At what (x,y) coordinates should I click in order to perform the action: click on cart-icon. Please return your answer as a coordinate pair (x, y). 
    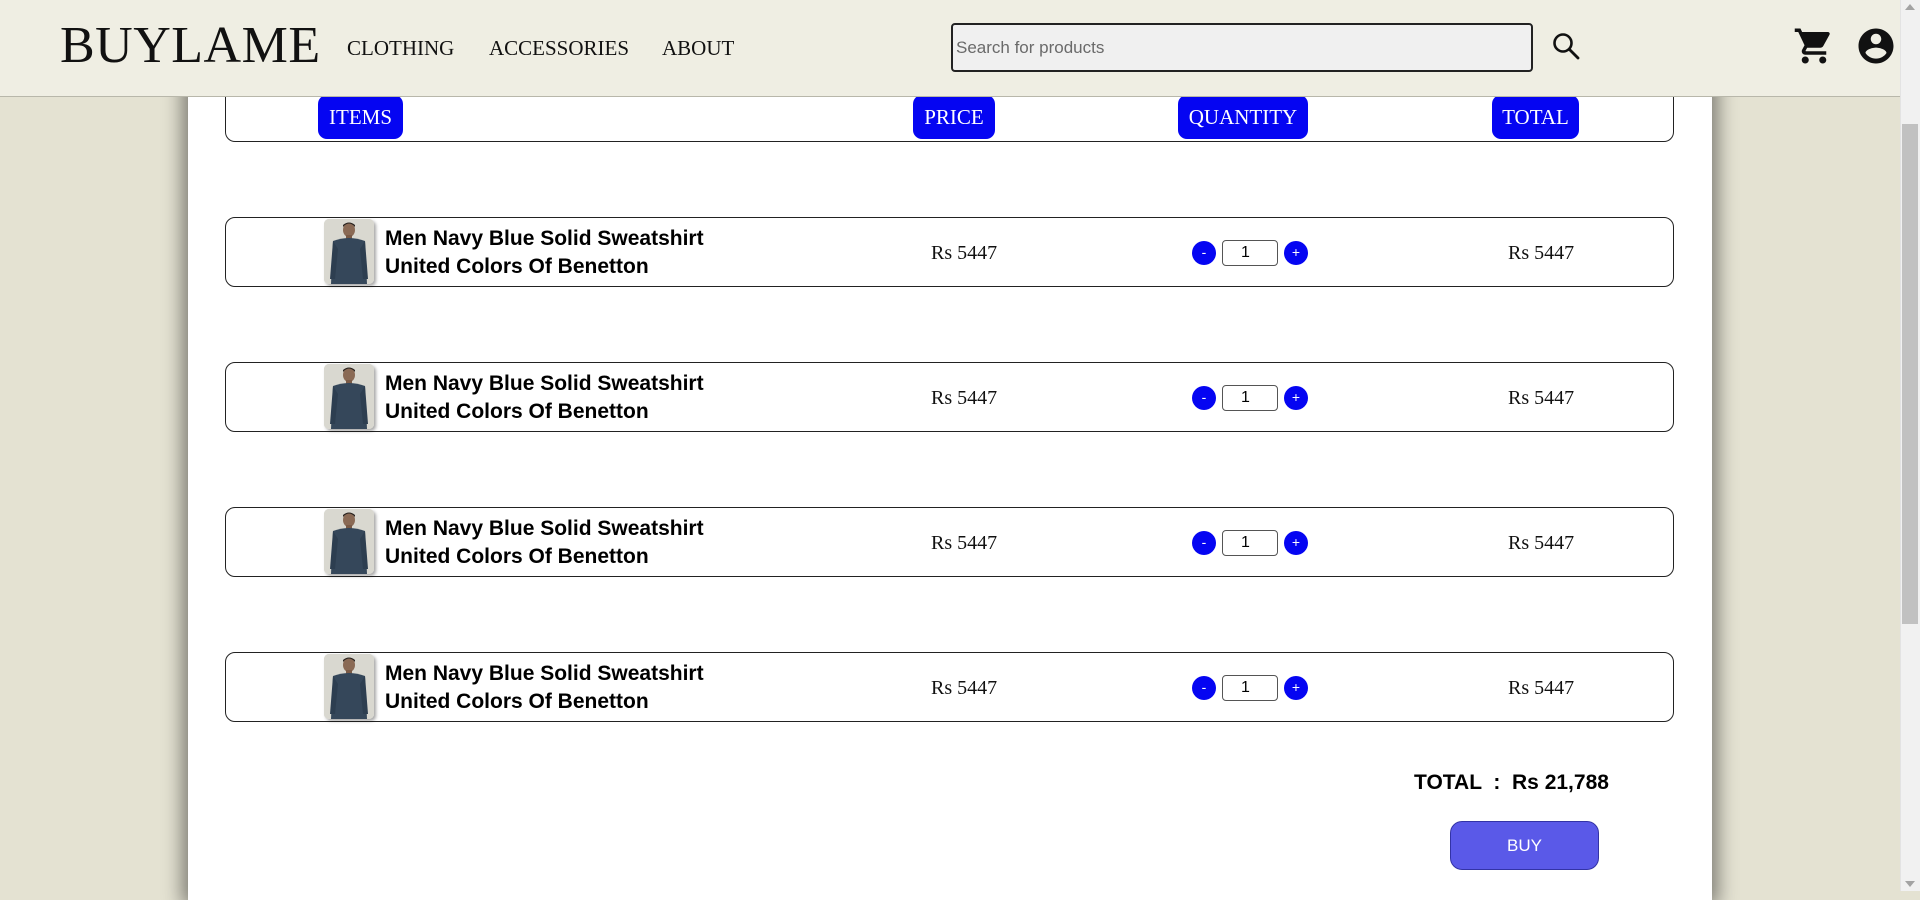
    Looking at the image, I should click on (1814, 46).